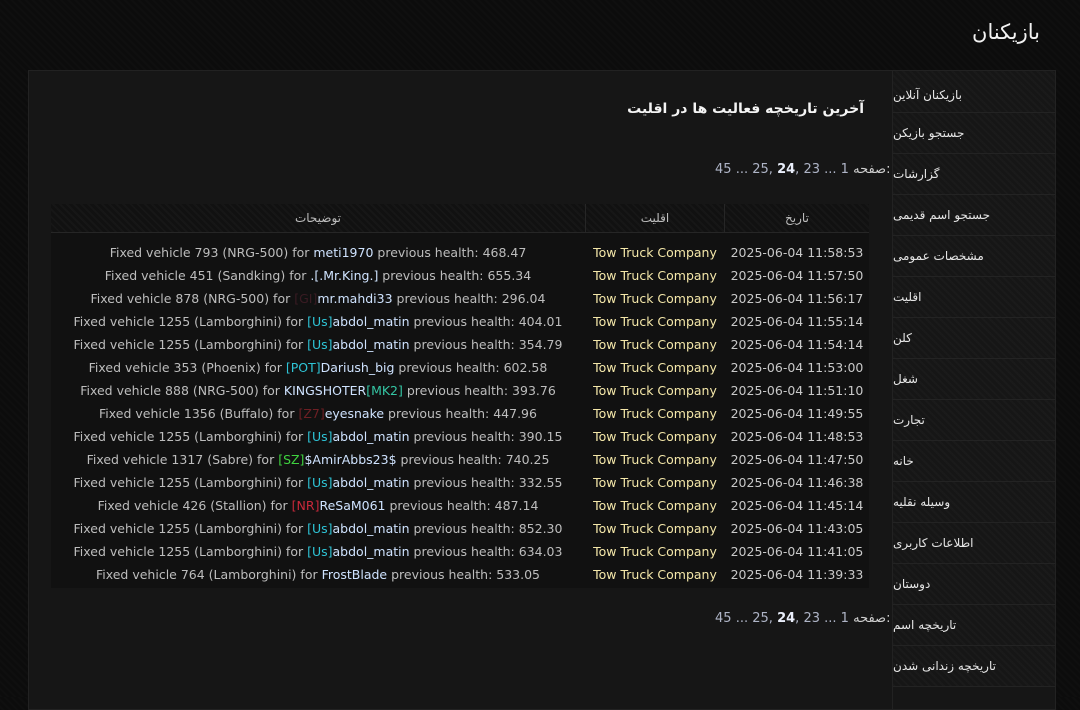  What do you see at coordinates (872, 618) in the screenshot?
I see `pager-label: صفحه:` at bounding box center [872, 618].